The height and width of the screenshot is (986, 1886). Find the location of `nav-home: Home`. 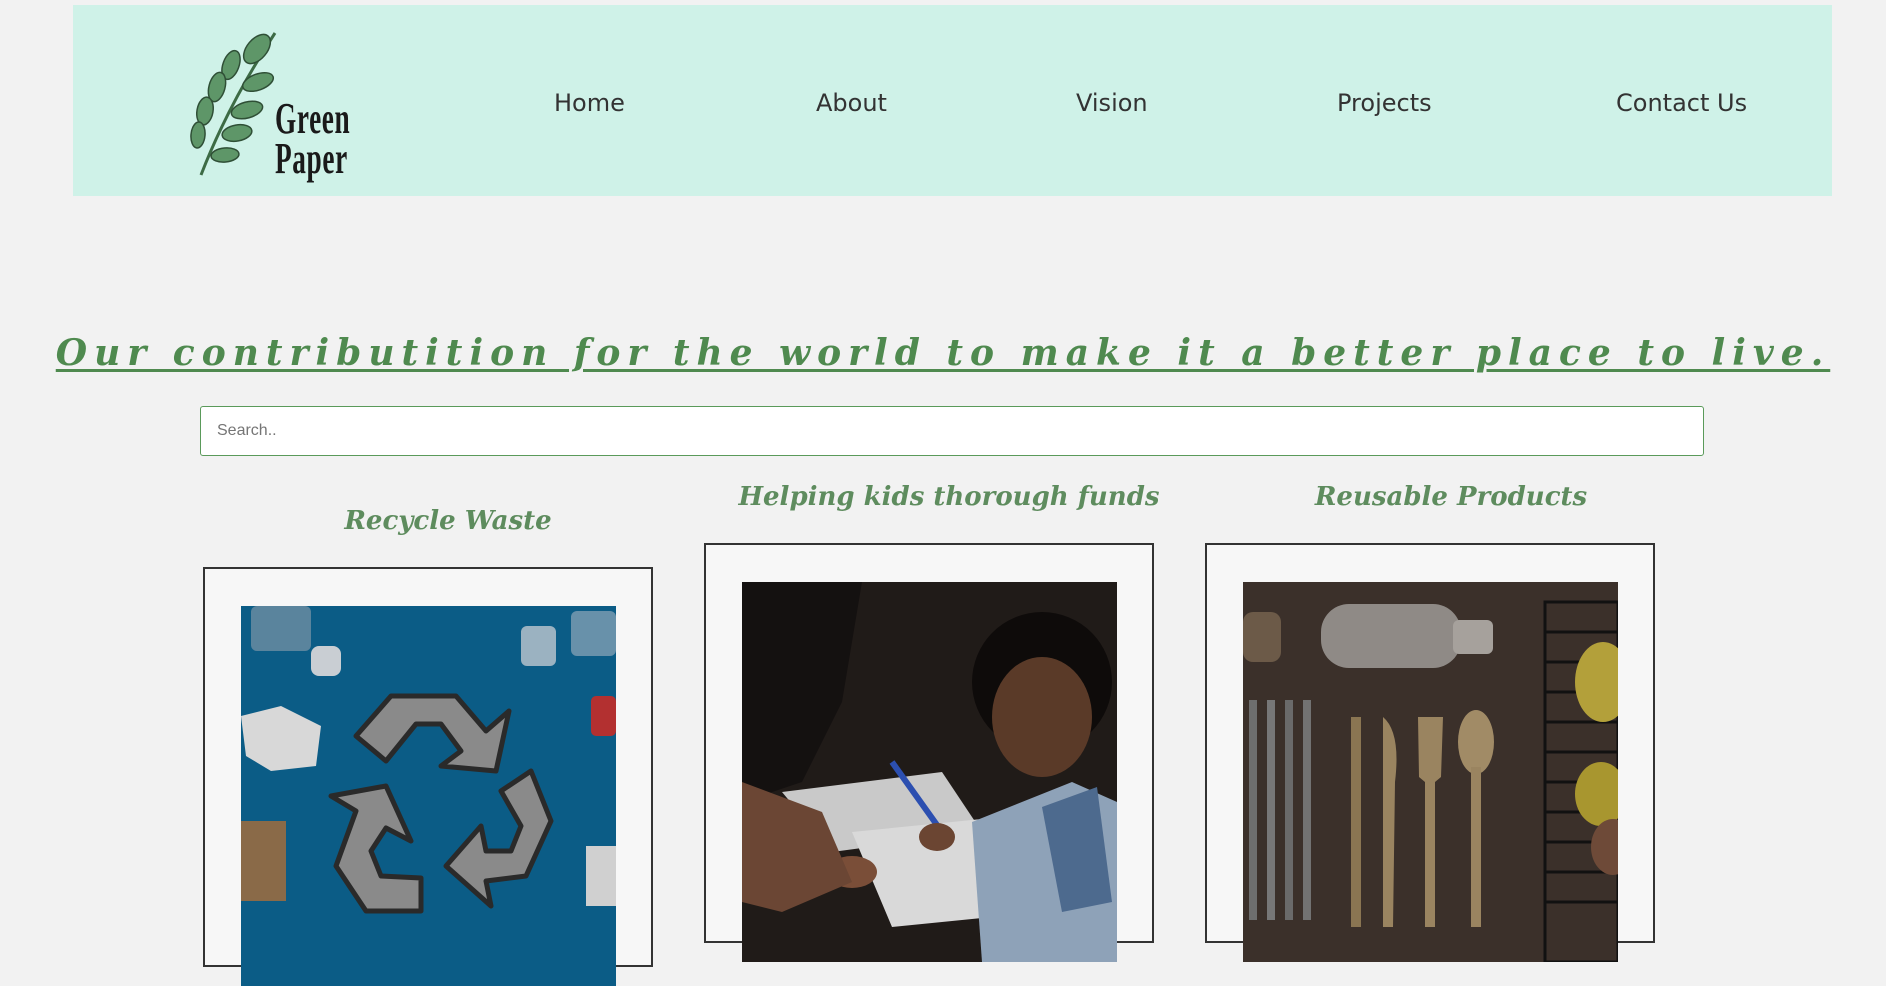

nav-home: Home is located at coordinates (589, 103).